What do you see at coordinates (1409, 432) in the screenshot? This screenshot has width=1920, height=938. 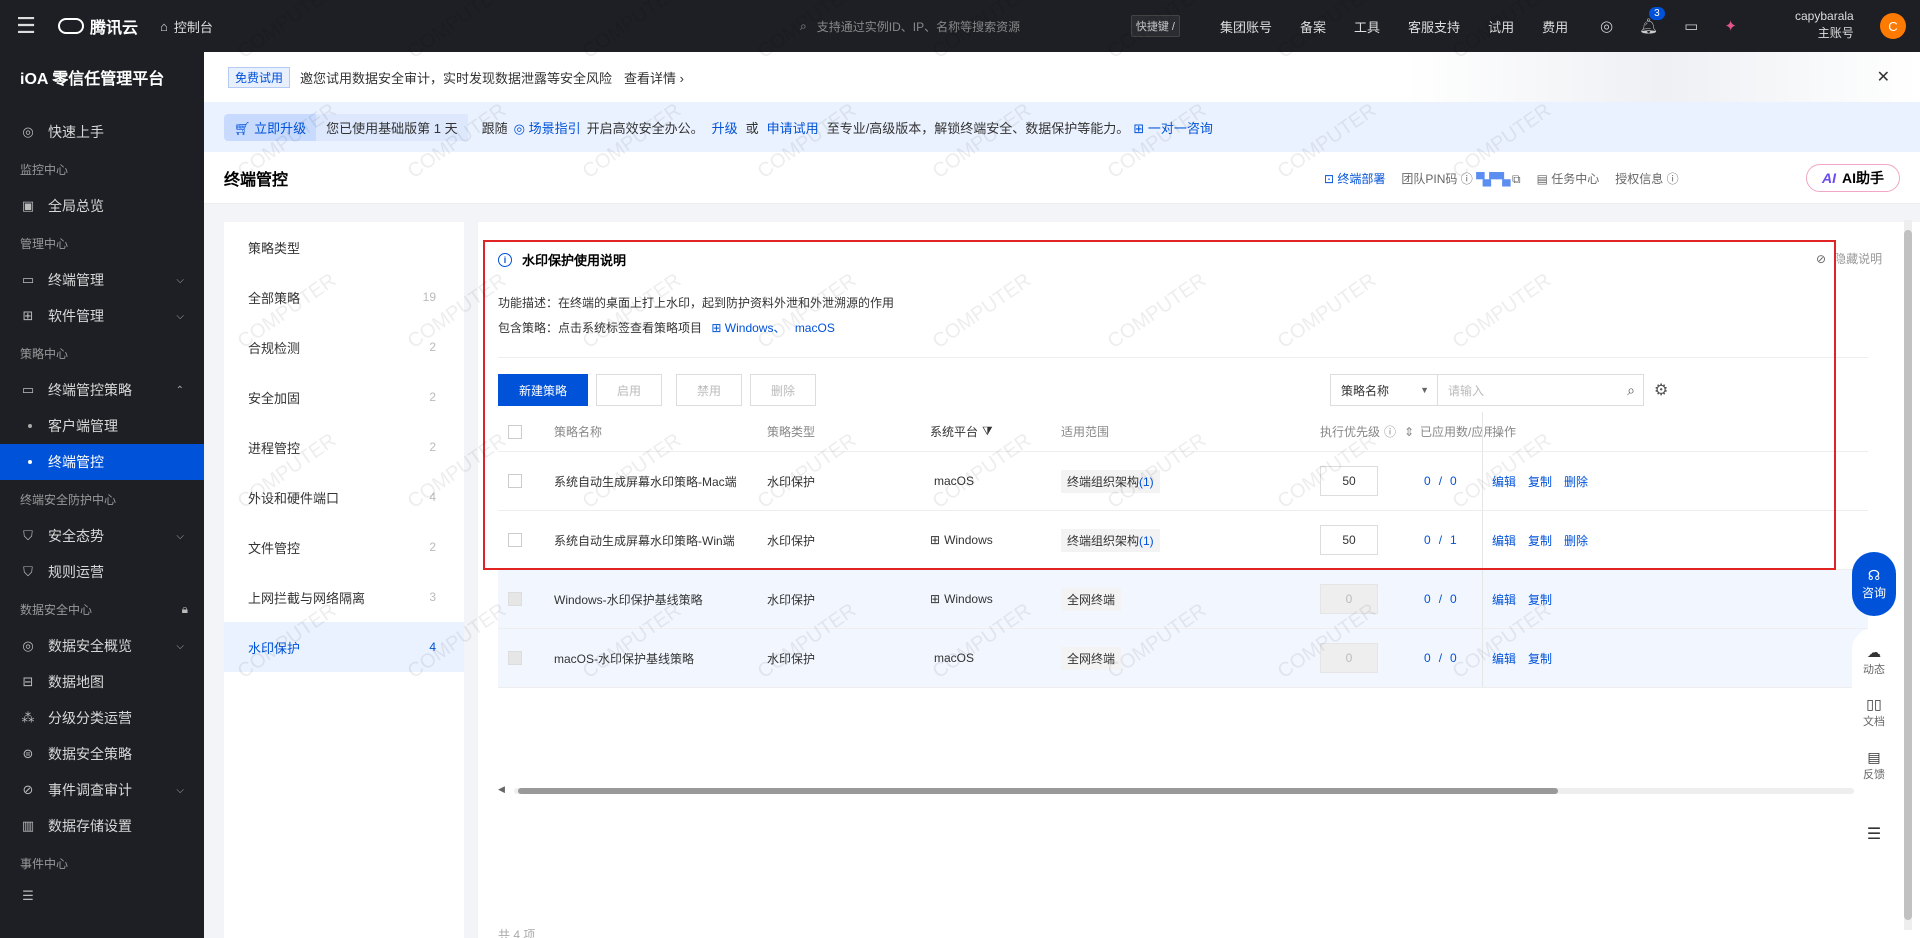 I see `sort-icon: ⇕` at bounding box center [1409, 432].